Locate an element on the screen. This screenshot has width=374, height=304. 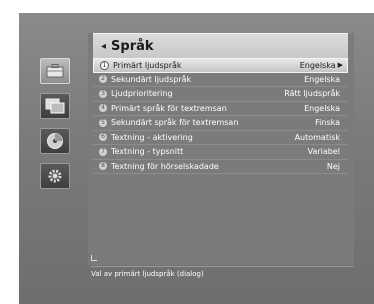
menu-item-secondary-subtitle: 5 Sekundärt språk för textremsan Finska is located at coordinates (220, 123).